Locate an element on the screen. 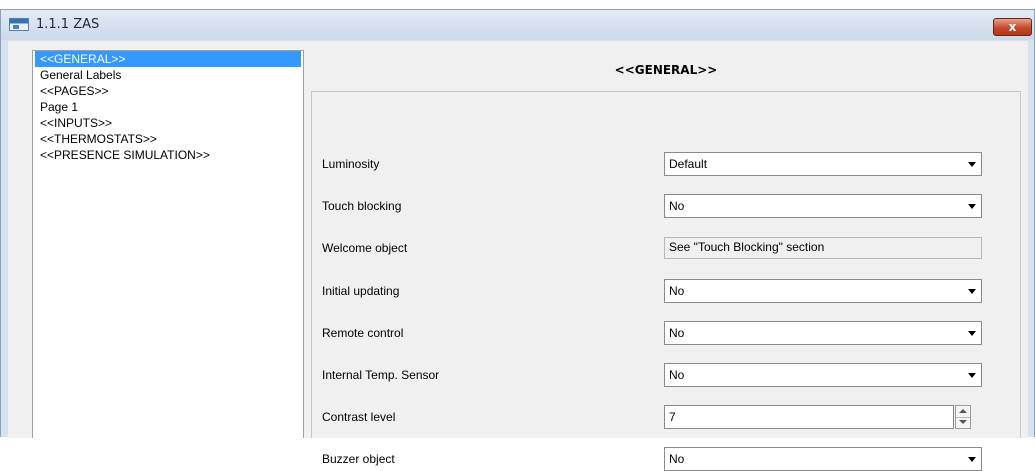 This screenshot has height=471, width=1035. row-contrast-level: Contrast level 7 is located at coordinates (666, 417).